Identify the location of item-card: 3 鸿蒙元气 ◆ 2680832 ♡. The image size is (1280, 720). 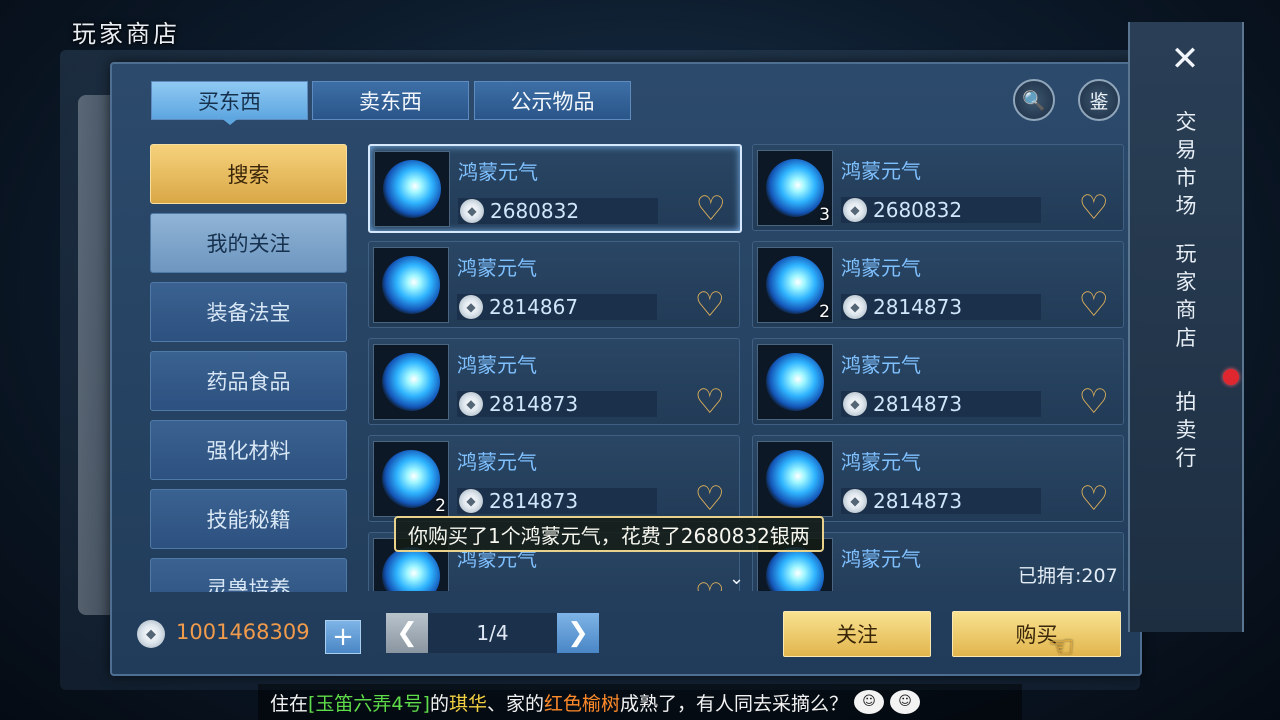
(938, 187).